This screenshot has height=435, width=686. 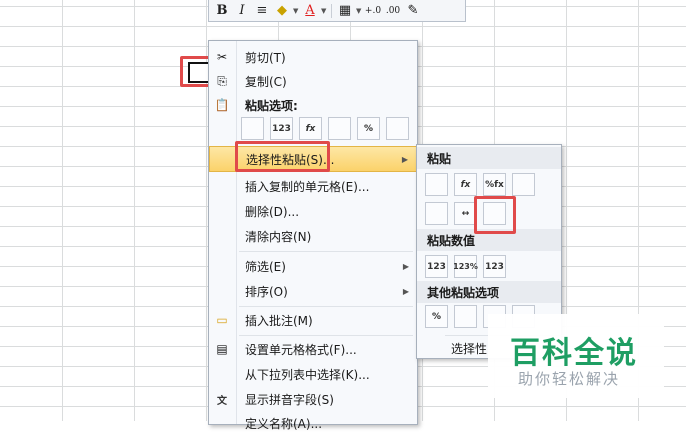 What do you see at coordinates (489, 158) in the screenshot?
I see `submenu-header-paste: 粘贴` at bounding box center [489, 158].